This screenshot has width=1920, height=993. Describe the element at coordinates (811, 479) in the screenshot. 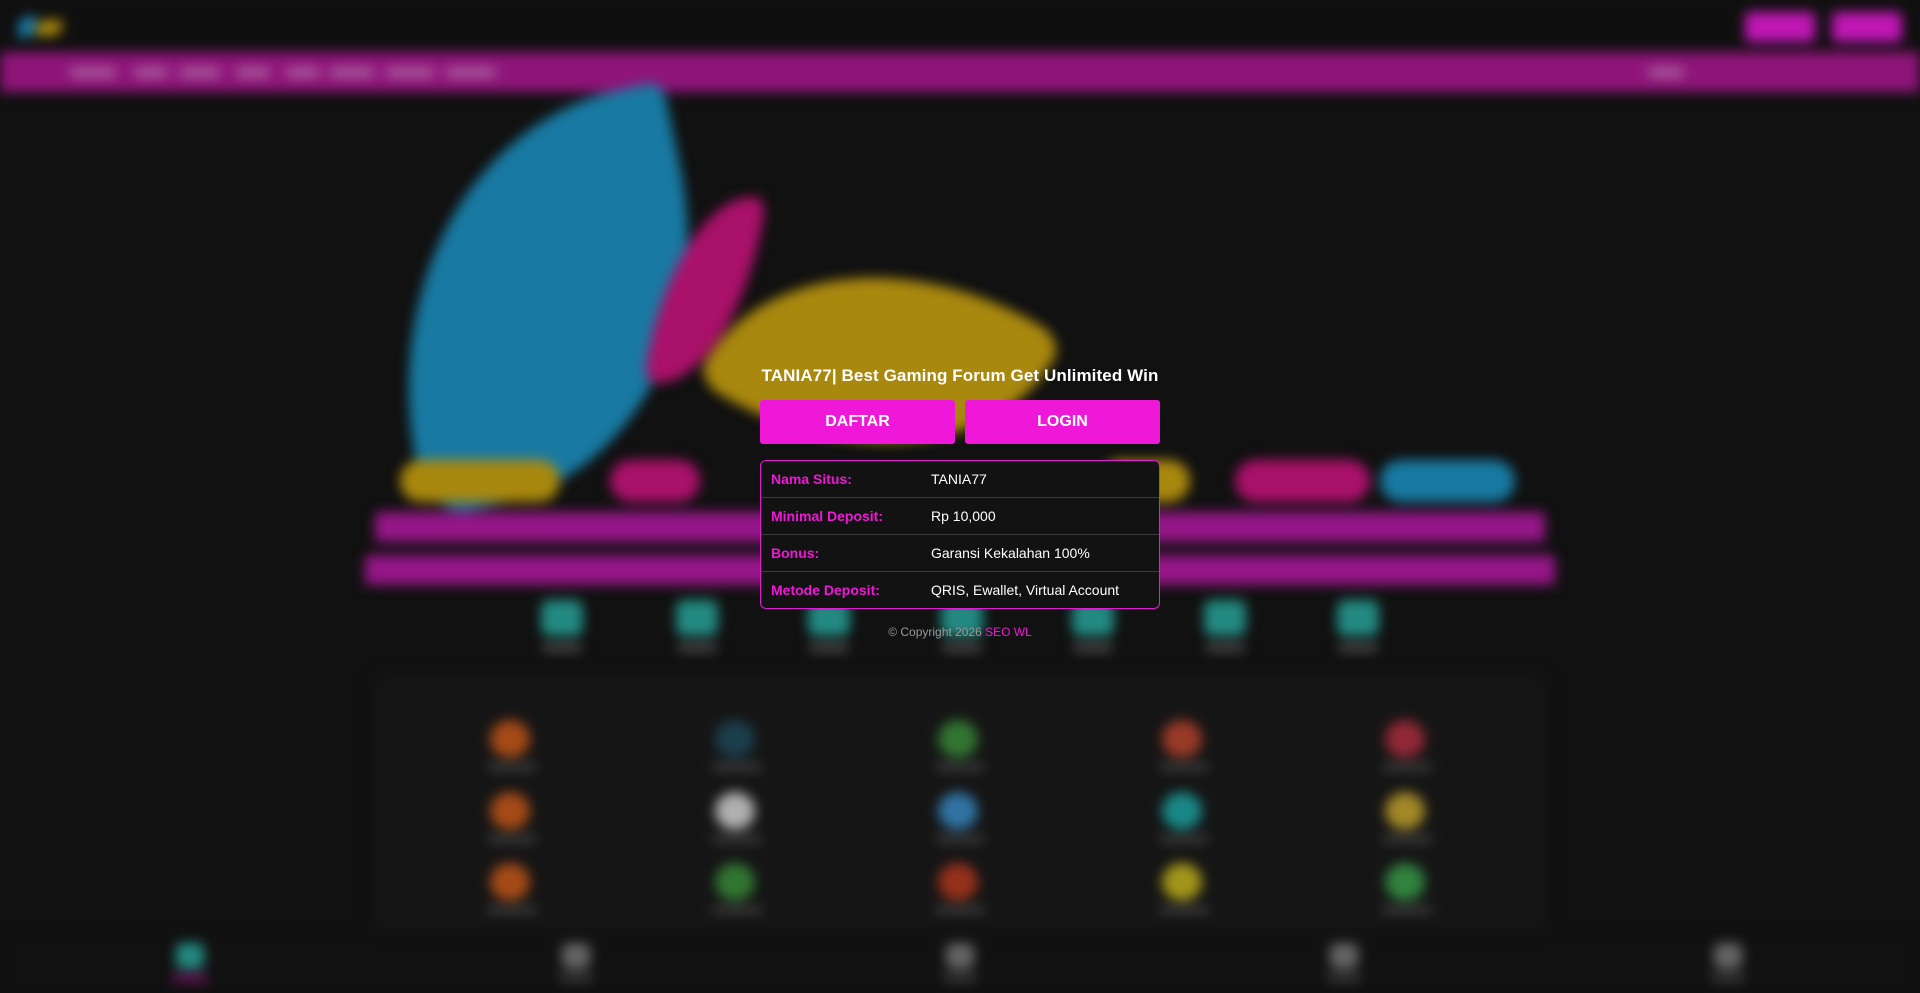

I see `info-key: Nama Situs:` at that location.